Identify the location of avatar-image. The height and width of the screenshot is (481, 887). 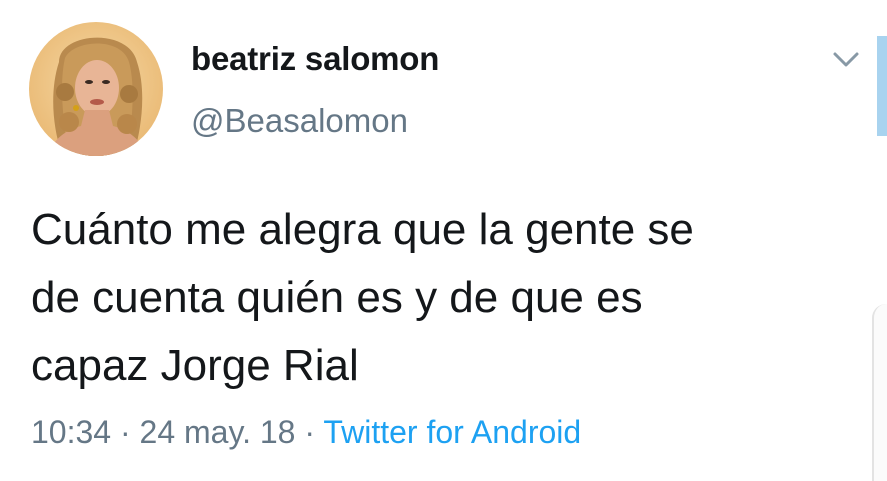
(96, 89).